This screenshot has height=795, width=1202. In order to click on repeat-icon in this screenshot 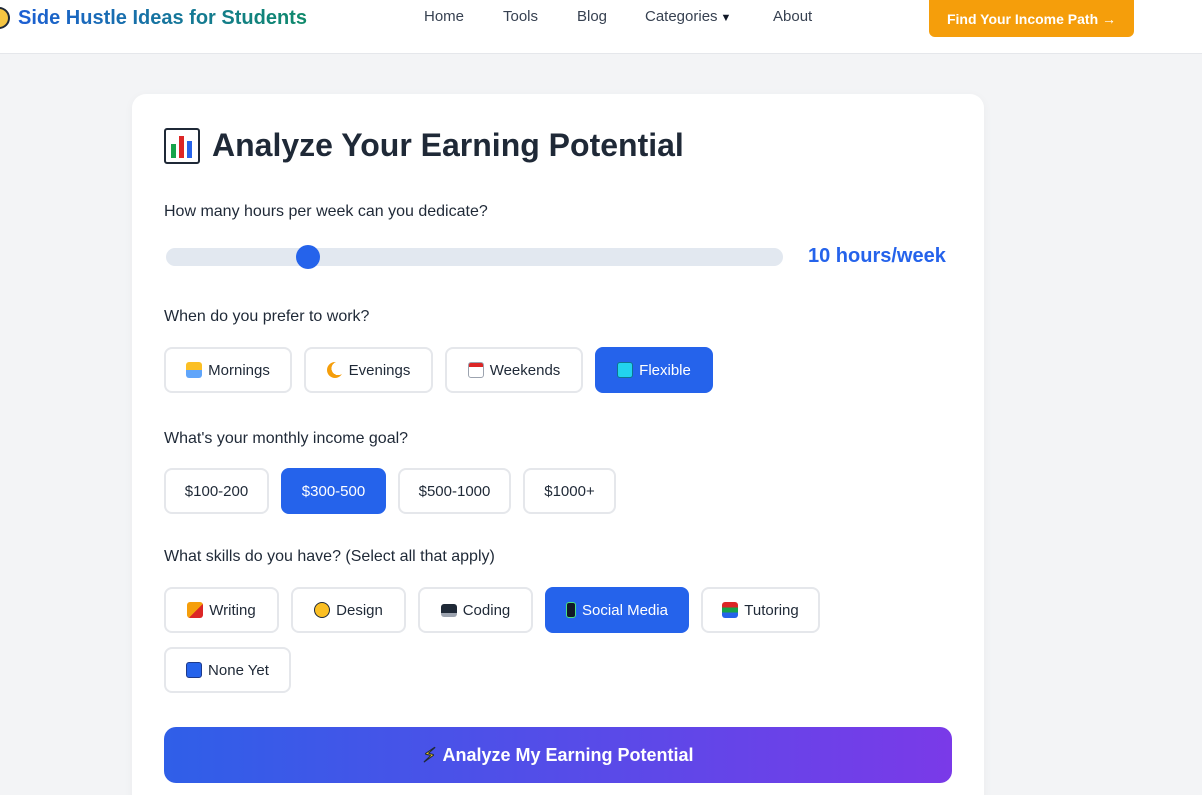, I will do `click(625, 370)`.